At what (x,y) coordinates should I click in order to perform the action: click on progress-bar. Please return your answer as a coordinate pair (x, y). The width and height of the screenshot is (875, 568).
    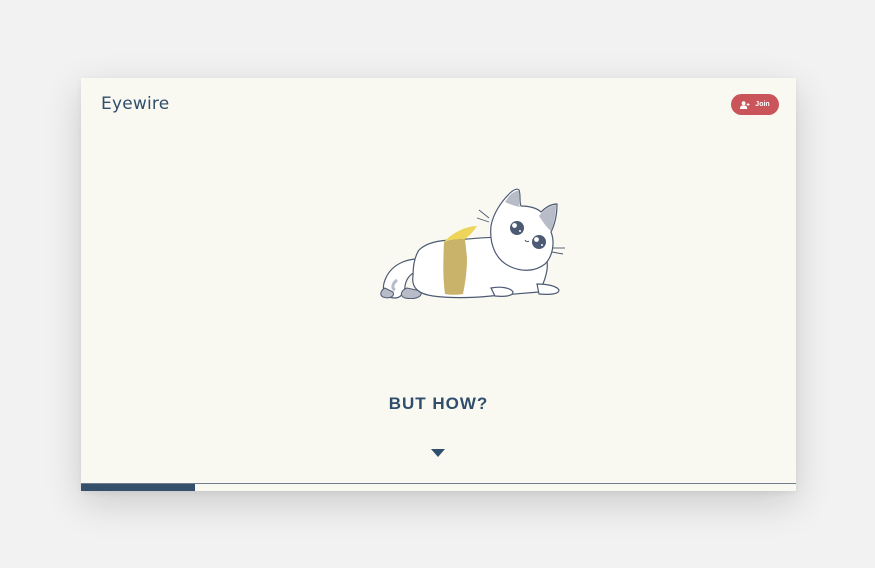
    Looking at the image, I should click on (438, 487).